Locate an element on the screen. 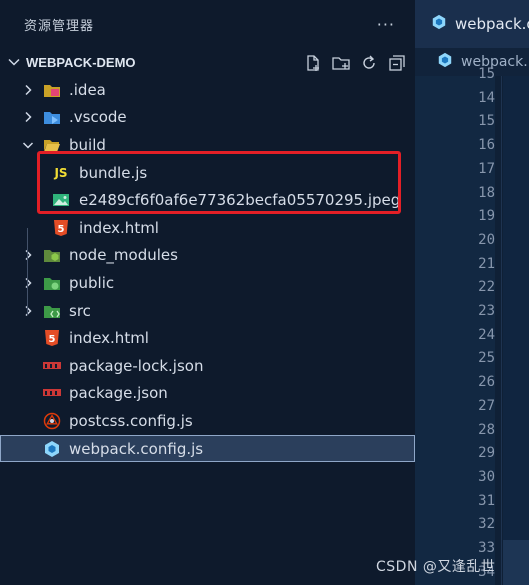 The image size is (529, 585). line-number: 25 is located at coordinates (486, 358).